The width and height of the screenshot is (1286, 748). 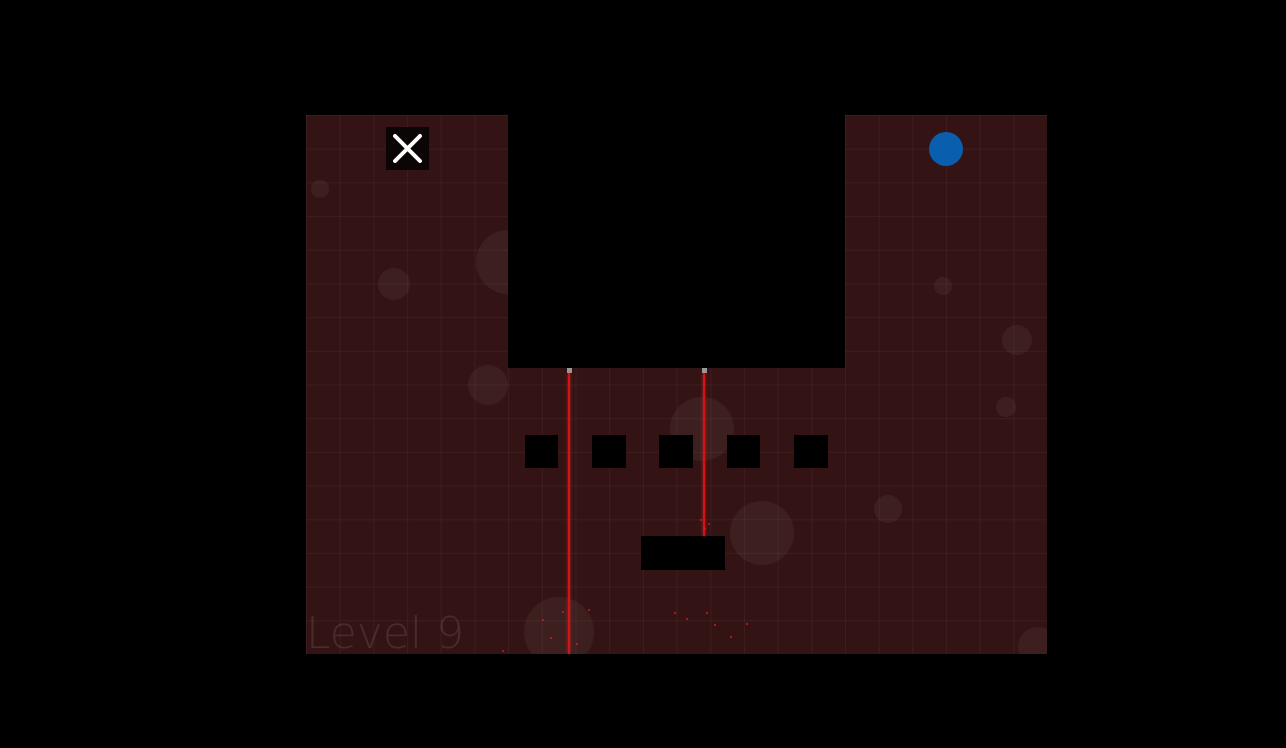 What do you see at coordinates (946, 149) in the screenshot?
I see `player-ball` at bounding box center [946, 149].